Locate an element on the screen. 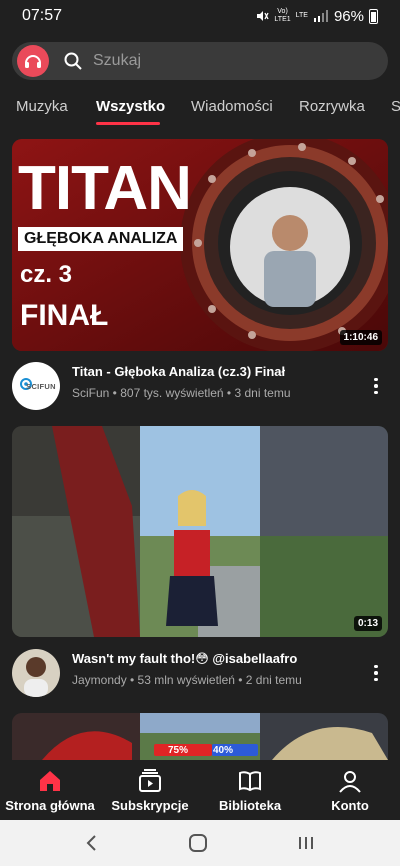  channel-avatar-image is located at coordinates (36, 677).